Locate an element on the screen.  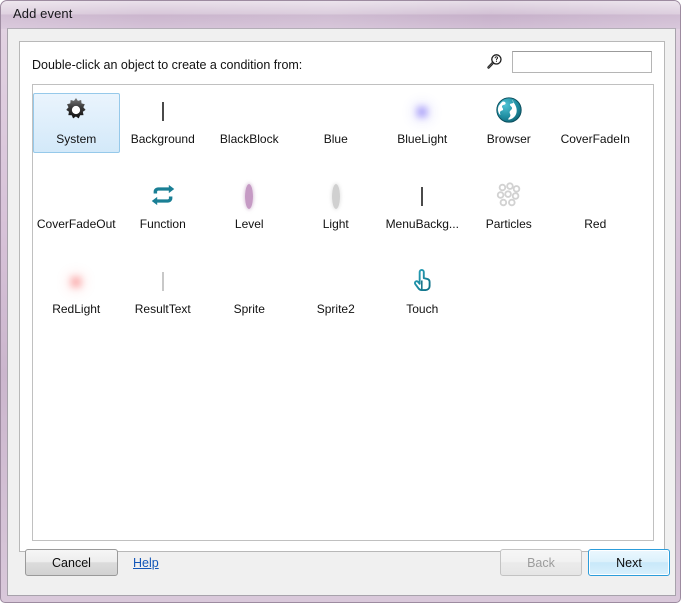
object-row: RedLight ResultText Sprite Sprite2 Touch is located at coordinates (343, 303).